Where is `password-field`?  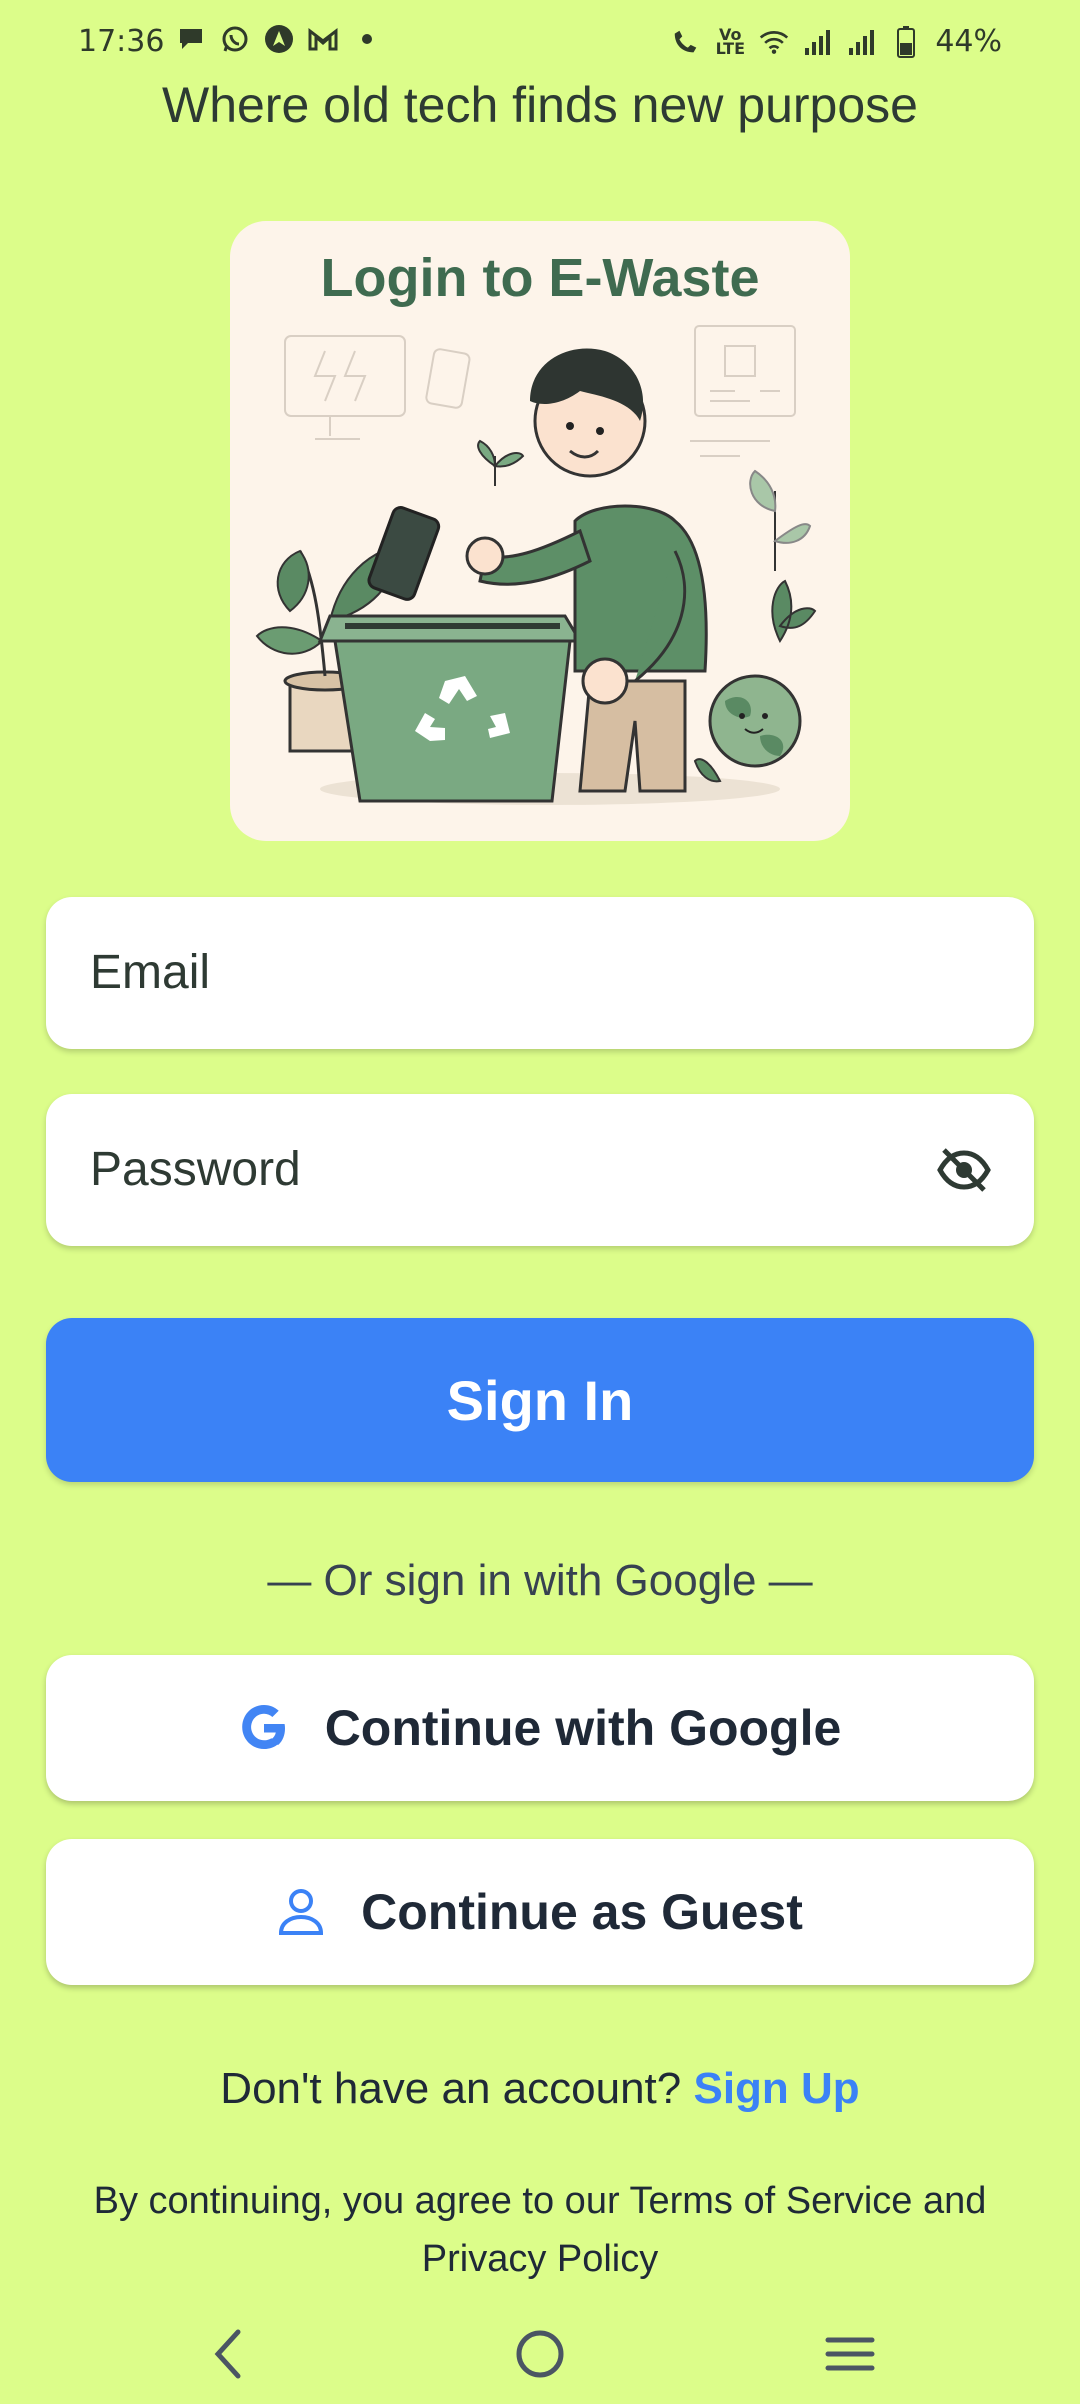 password-field is located at coordinates (540, 1170).